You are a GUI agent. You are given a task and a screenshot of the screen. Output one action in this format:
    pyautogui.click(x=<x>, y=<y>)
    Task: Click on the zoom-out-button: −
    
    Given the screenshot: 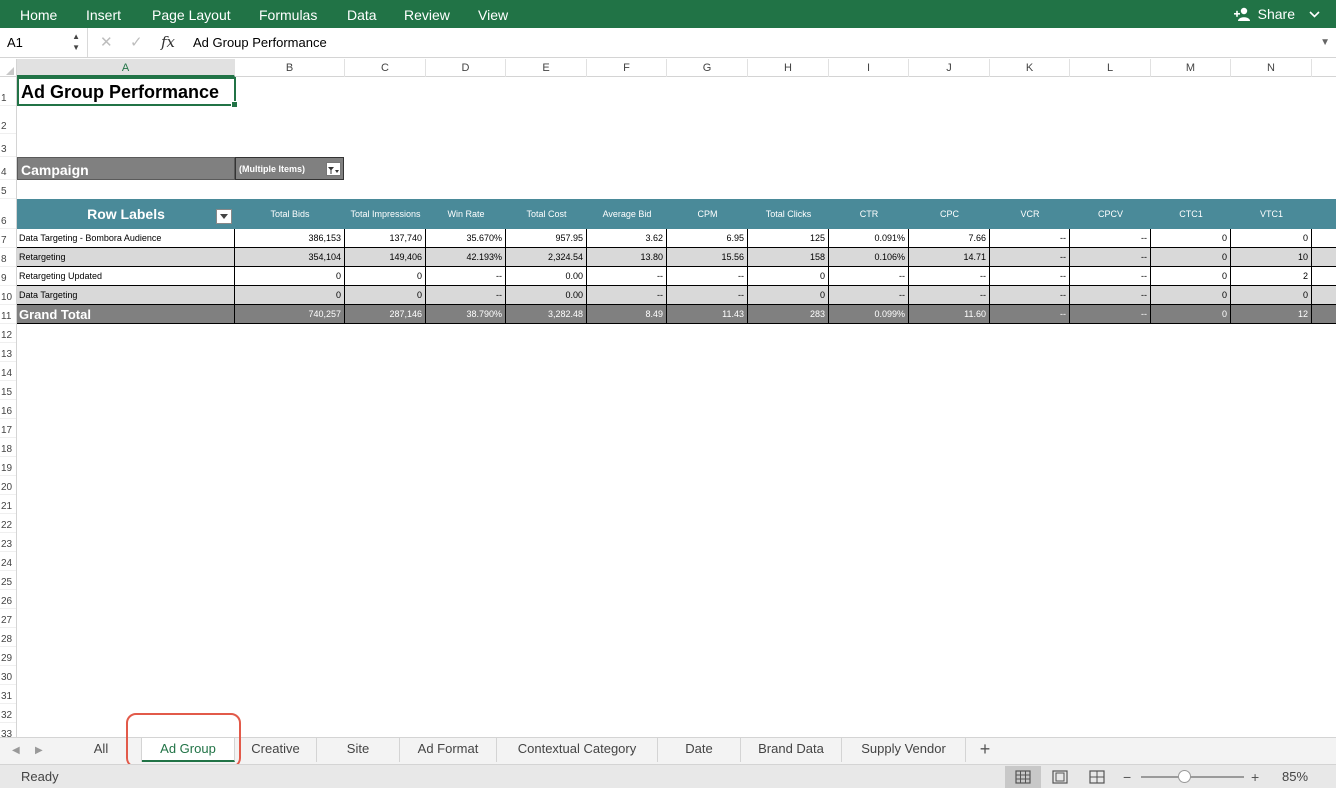 What is the action you would take?
    pyautogui.click(x=1127, y=776)
    